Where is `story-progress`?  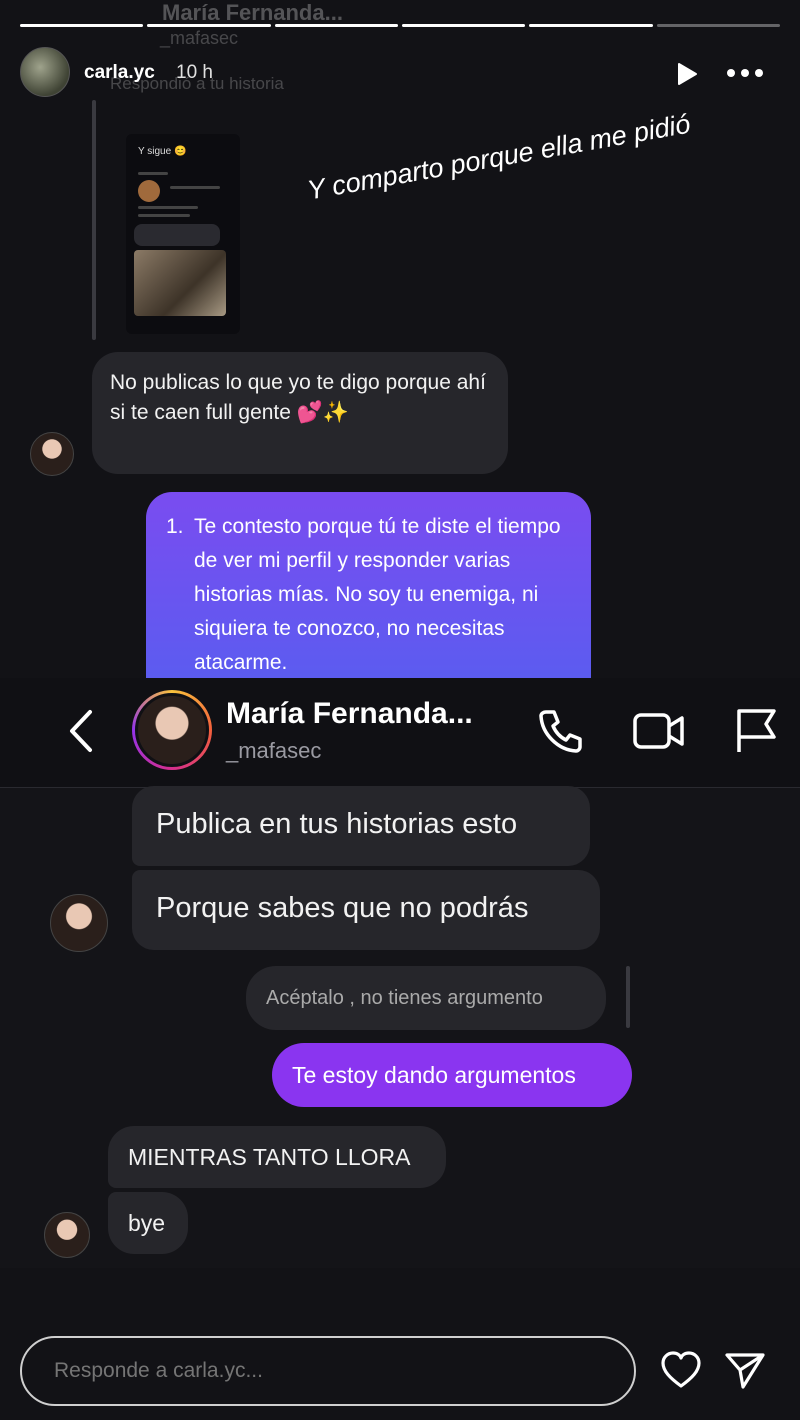 story-progress is located at coordinates (400, 26).